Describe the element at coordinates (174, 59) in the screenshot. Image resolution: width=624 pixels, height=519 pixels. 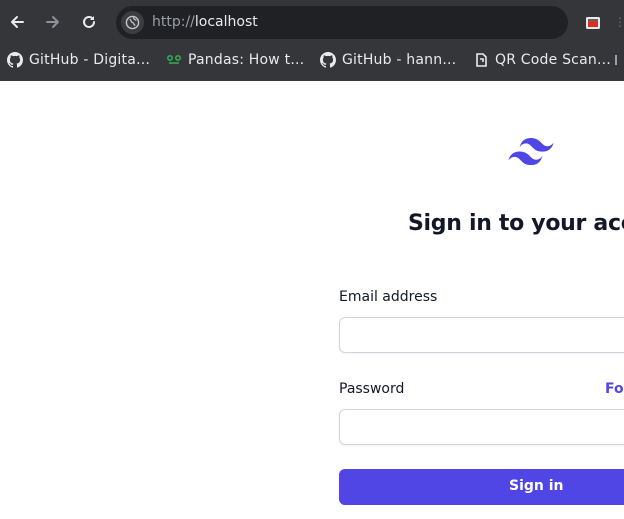
I see `site-icon` at that location.